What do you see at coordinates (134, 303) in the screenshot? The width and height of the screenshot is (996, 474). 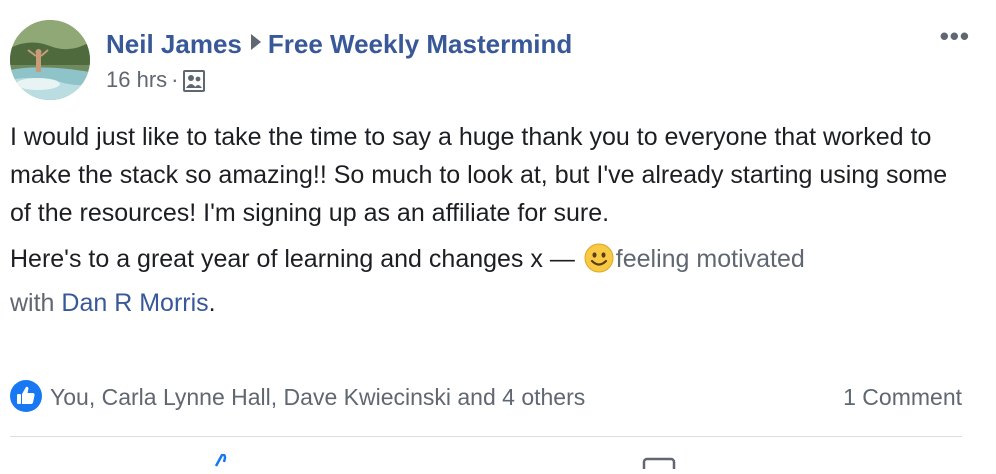 I see `tagged-user-link: Dan R Morris` at bounding box center [134, 303].